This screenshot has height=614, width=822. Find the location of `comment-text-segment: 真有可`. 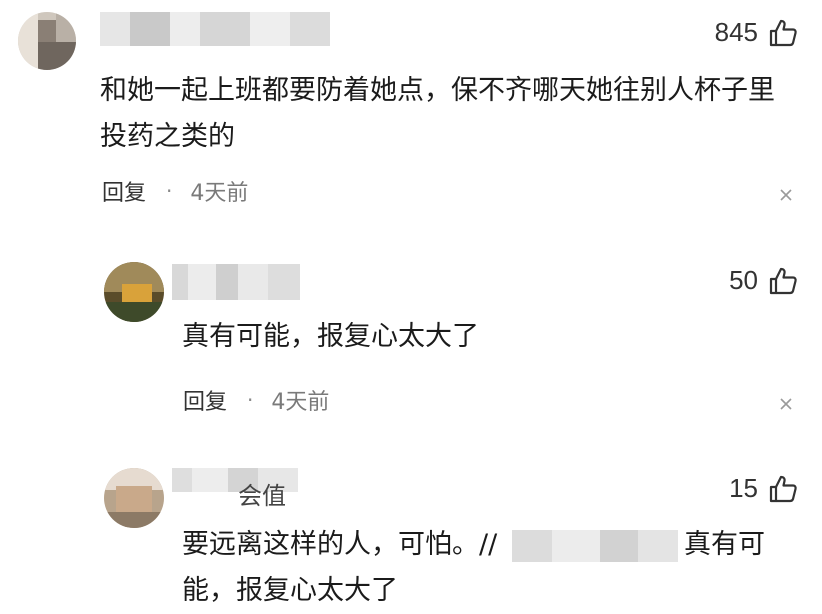

comment-text-segment: 真有可 is located at coordinates (724, 544).